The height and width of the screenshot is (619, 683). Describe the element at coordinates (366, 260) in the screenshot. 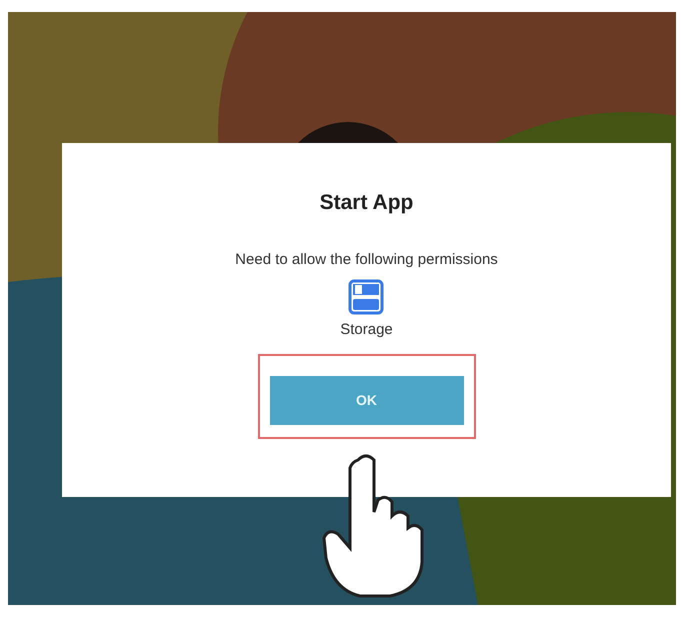

I see `dialog-message: Need to allow the following permissions` at that location.